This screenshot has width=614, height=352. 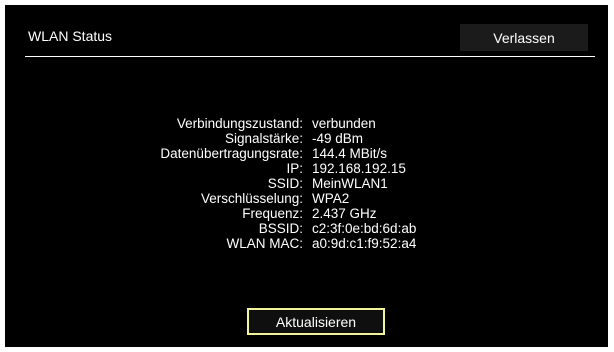 I want to click on page-title: WLAN Status, so click(x=70, y=36).